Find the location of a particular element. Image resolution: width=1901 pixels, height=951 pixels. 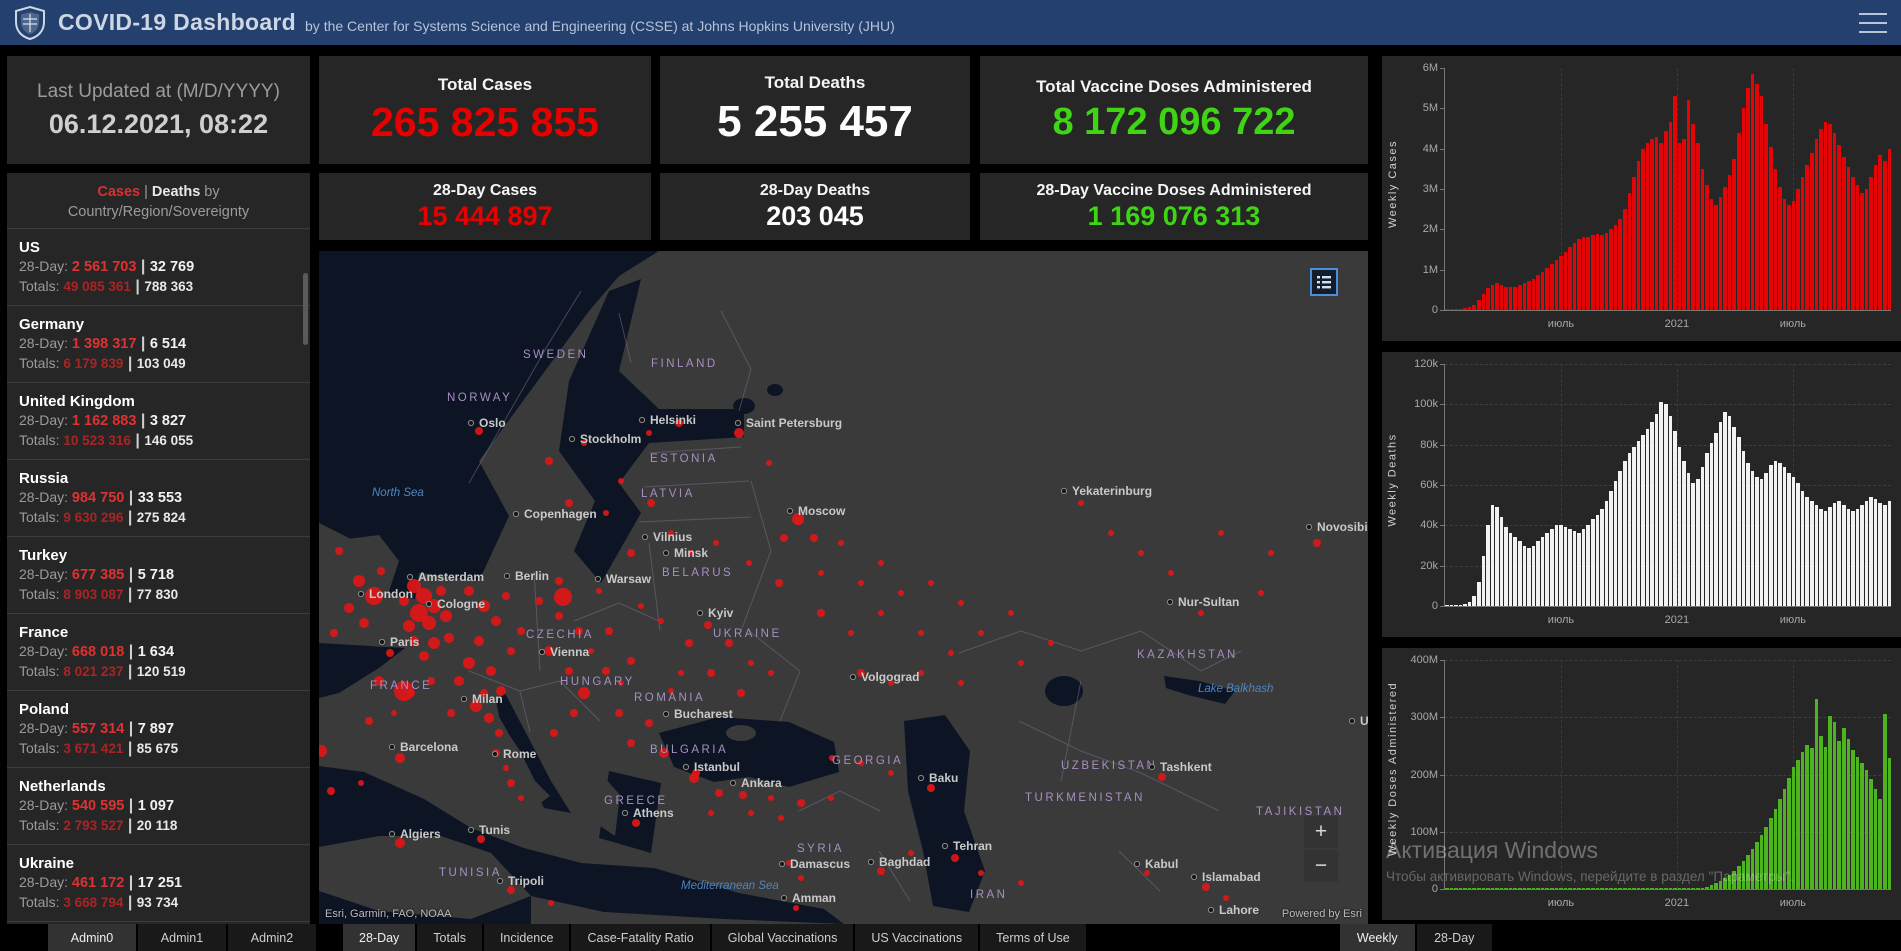

header-deaths-label: Deaths is located at coordinates (176, 192).